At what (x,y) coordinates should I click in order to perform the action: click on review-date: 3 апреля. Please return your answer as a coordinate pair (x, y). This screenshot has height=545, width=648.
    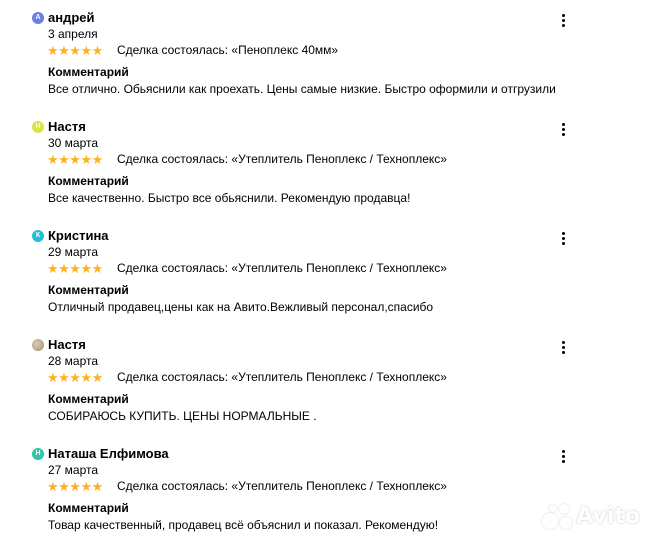
    Looking at the image, I should click on (73, 34).